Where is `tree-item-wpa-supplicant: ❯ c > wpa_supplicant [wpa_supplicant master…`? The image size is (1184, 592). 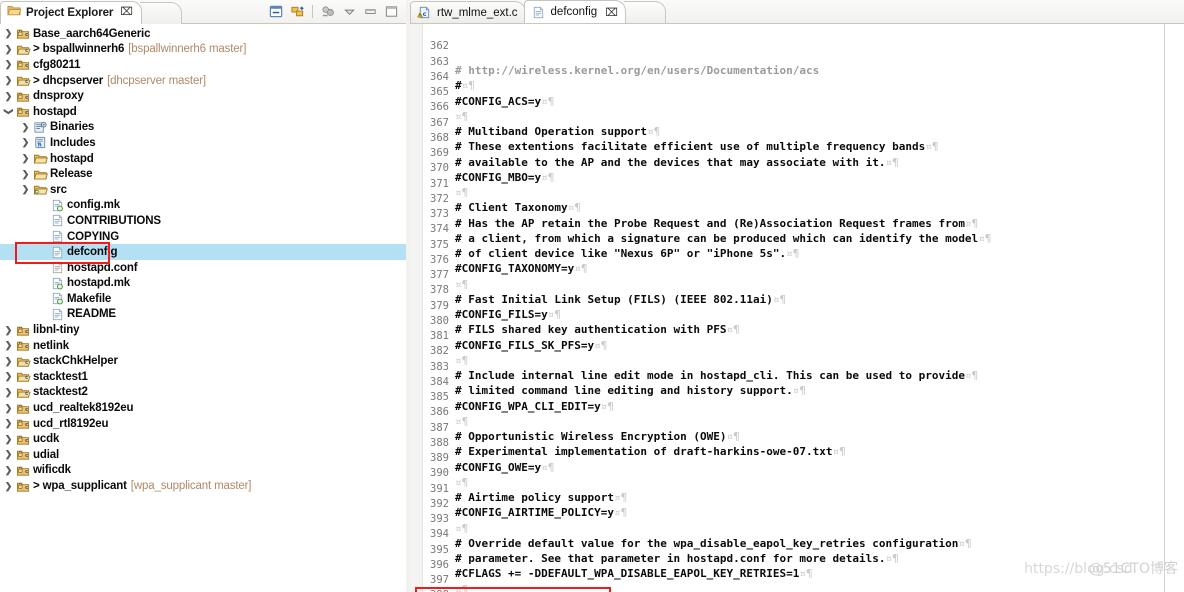 tree-item-wpa-supplicant: ❯ c > wpa_supplicant [wpa_supplicant master… is located at coordinates (203, 486).